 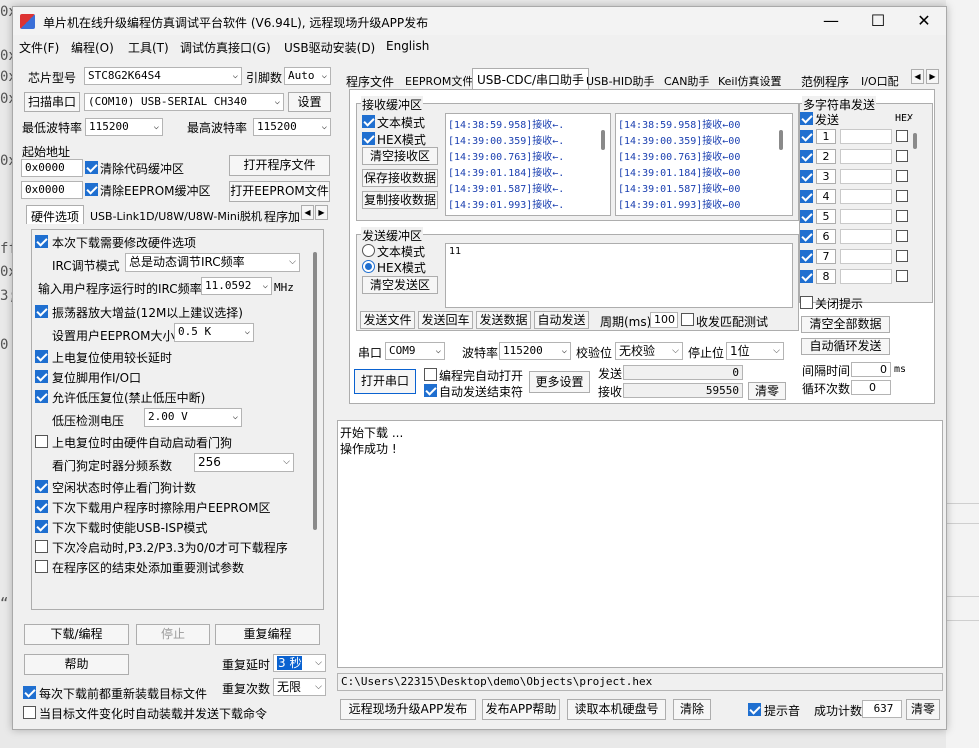 I want to click on wdt-div-select: 256 ⌵, so click(x=244, y=462).